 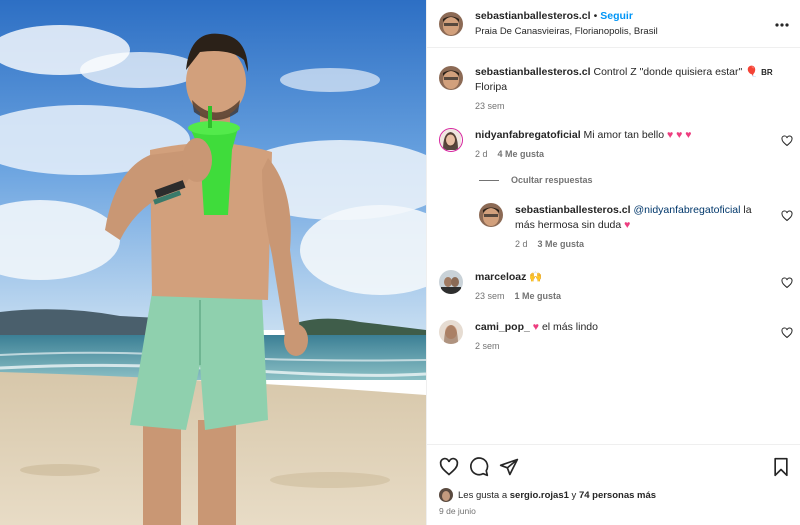 What do you see at coordinates (569, 327) in the screenshot?
I see `comment-body: el más lindo` at bounding box center [569, 327].